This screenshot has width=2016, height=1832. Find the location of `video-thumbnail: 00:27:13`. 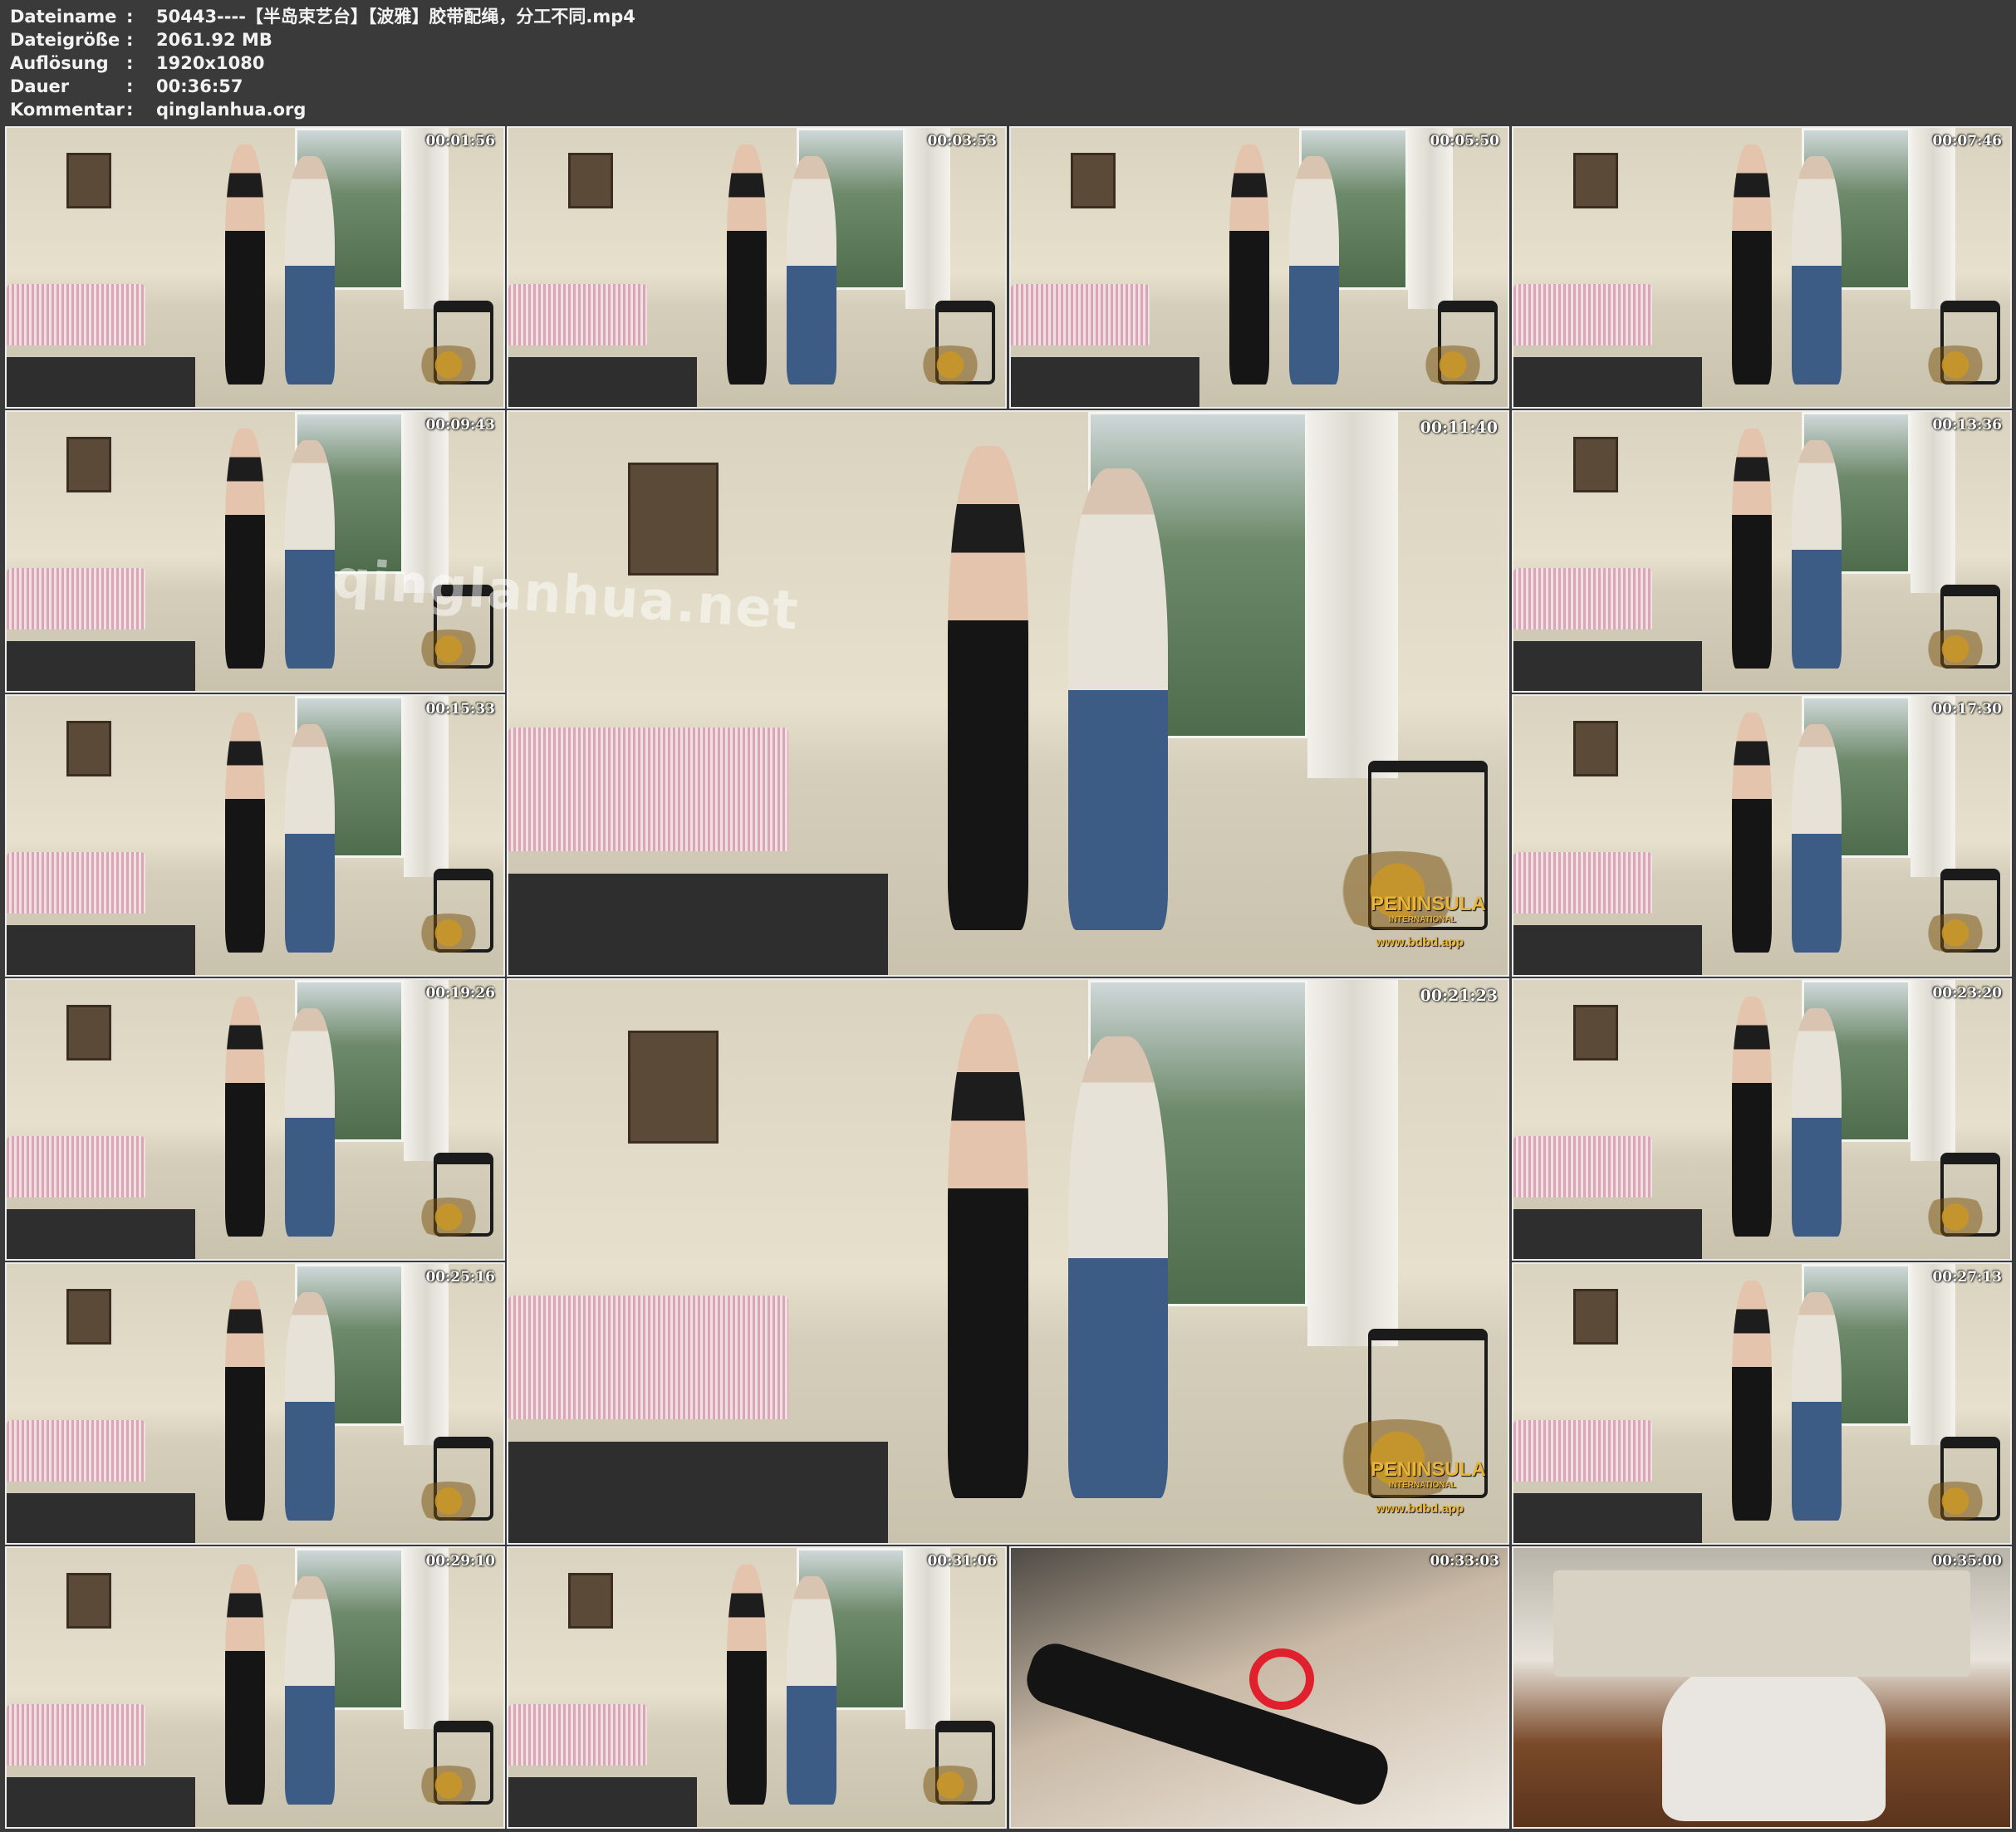

video-thumbnail: 00:27:13 is located at coordinates (1762, 1403).